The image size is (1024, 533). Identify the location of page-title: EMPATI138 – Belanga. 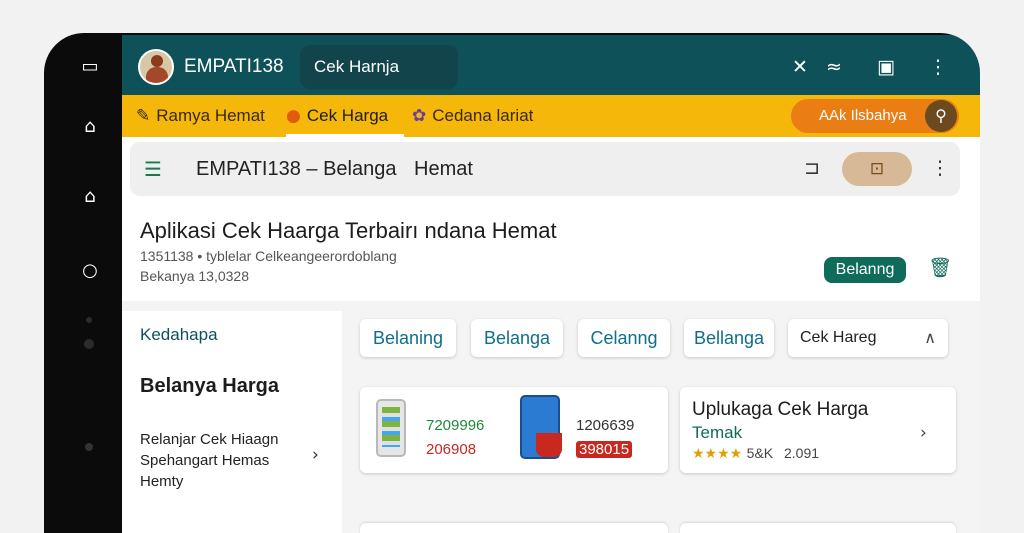
(296, 169).